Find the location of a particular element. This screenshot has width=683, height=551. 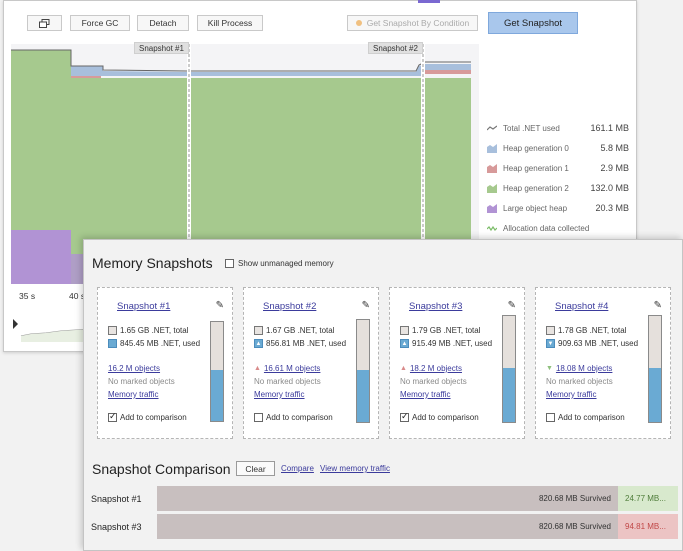

total-swatch is located at coordinates (112, 330).